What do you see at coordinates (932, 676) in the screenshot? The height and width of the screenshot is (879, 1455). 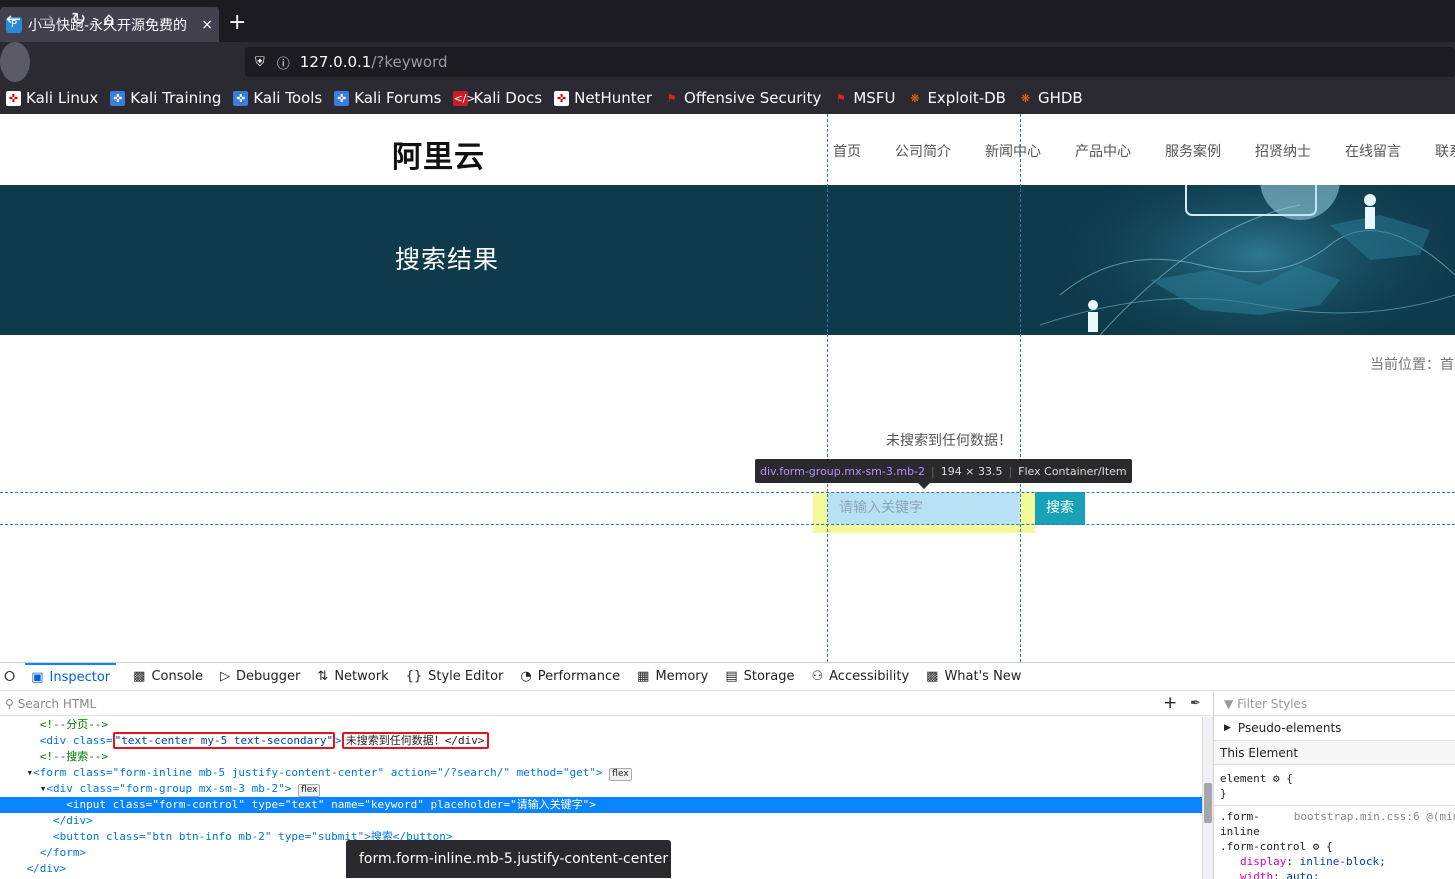 I see `gift-icon: ▩` at bounding box center [932, 676].